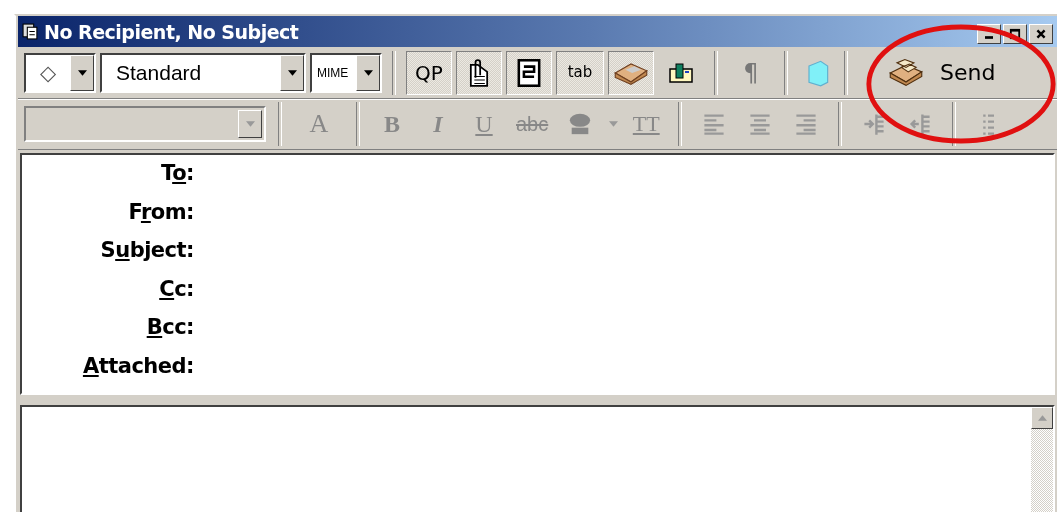 The height and width of the screenshot is (512, 1057). Describe the element at coordinates (874, 124) in the screenshot. I see `indent-icon` at that location.